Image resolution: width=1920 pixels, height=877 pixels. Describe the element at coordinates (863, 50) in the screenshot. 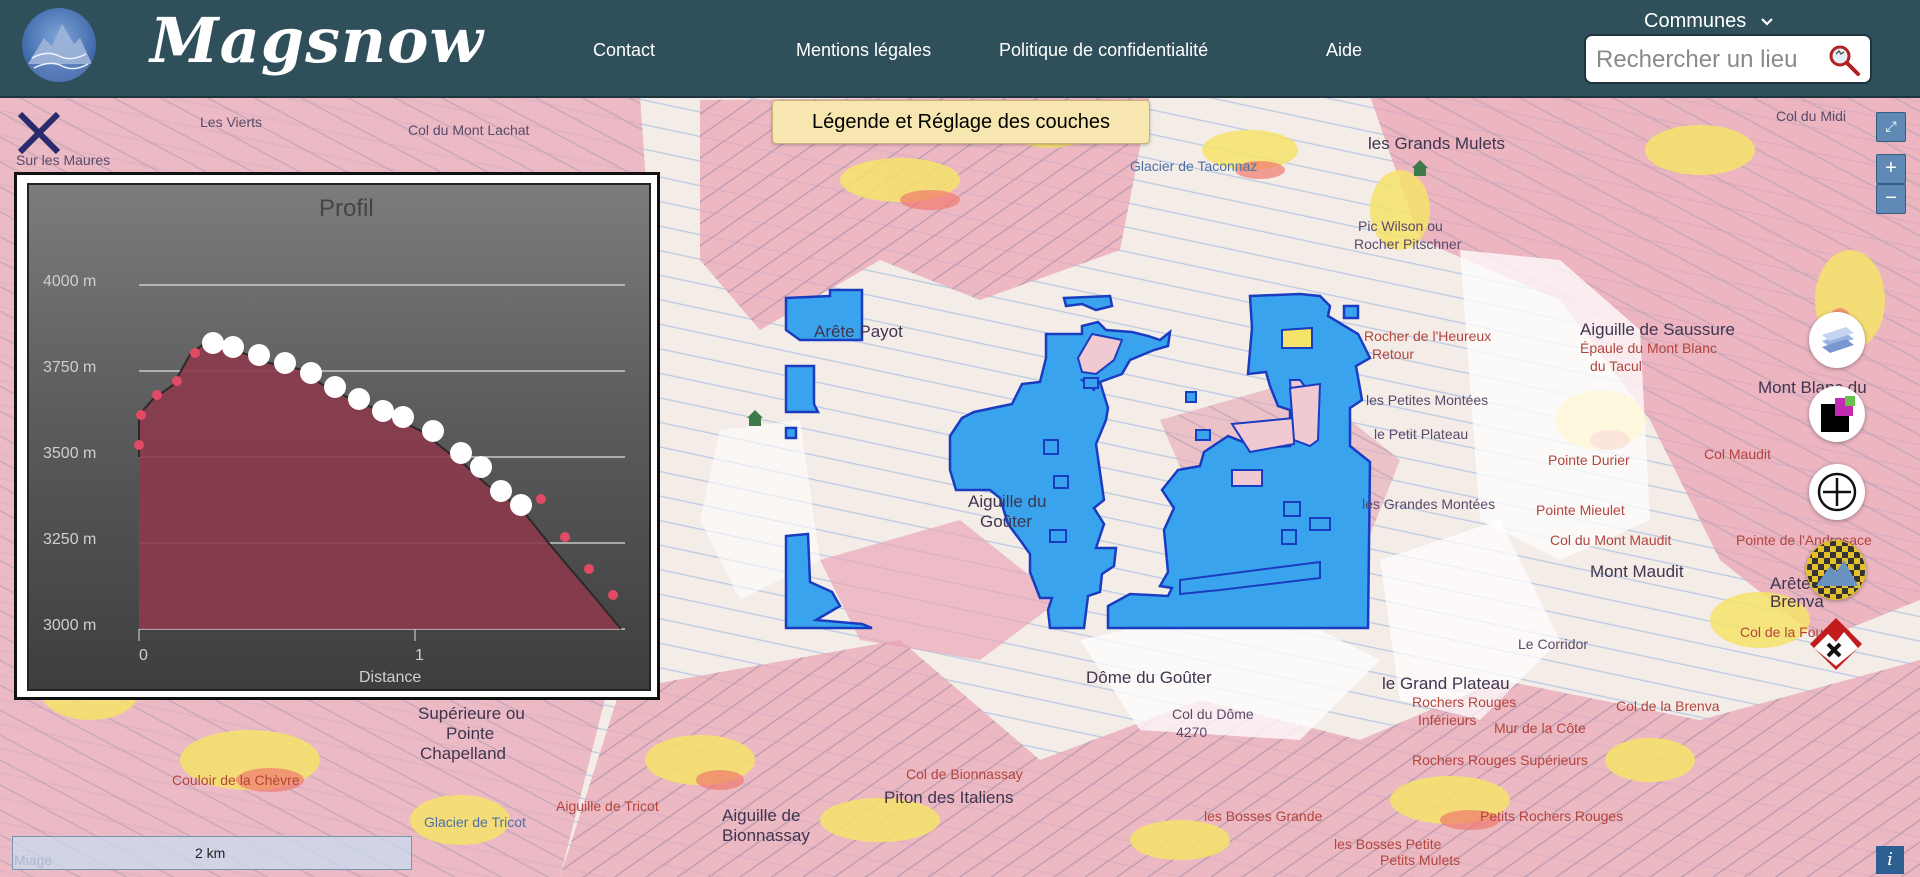

I see `nav-mentions-legales: Mentions légales` at that location.